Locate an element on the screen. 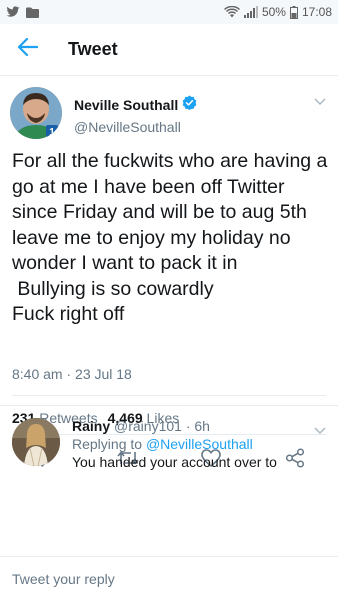  reply-author-handle: @rainy101 is located at coordinates (148, 426).